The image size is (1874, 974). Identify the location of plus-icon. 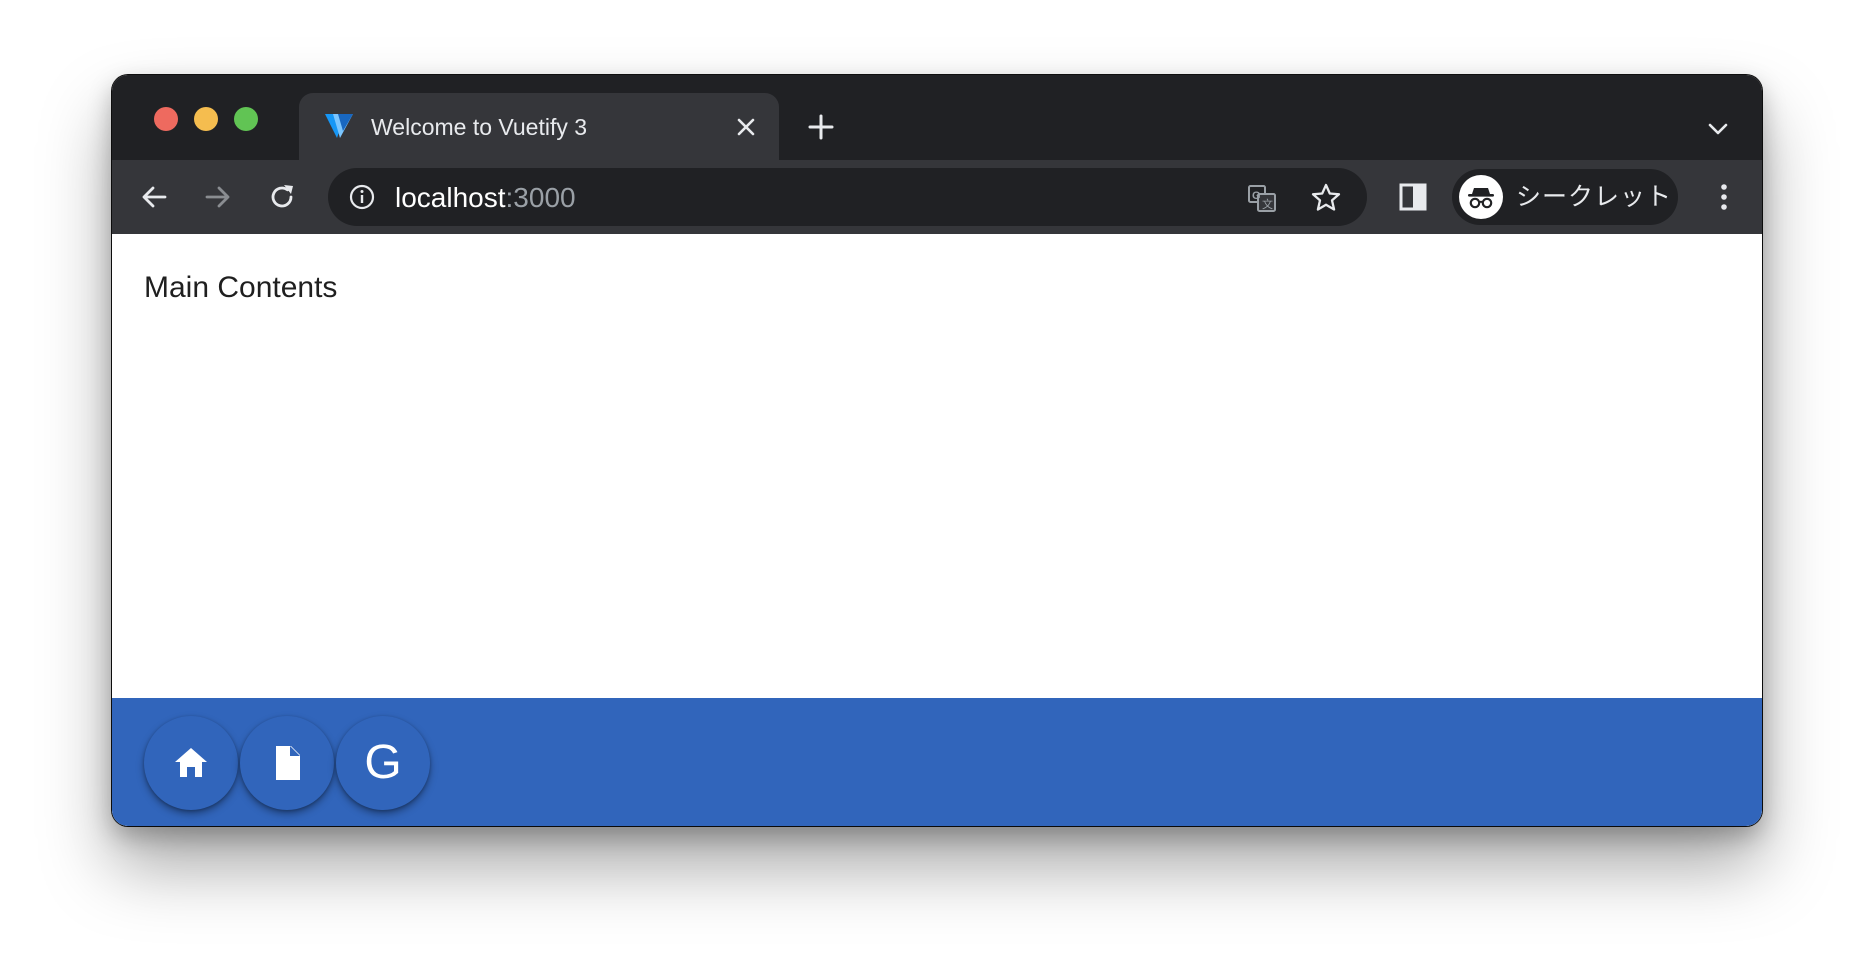
(821, 127).